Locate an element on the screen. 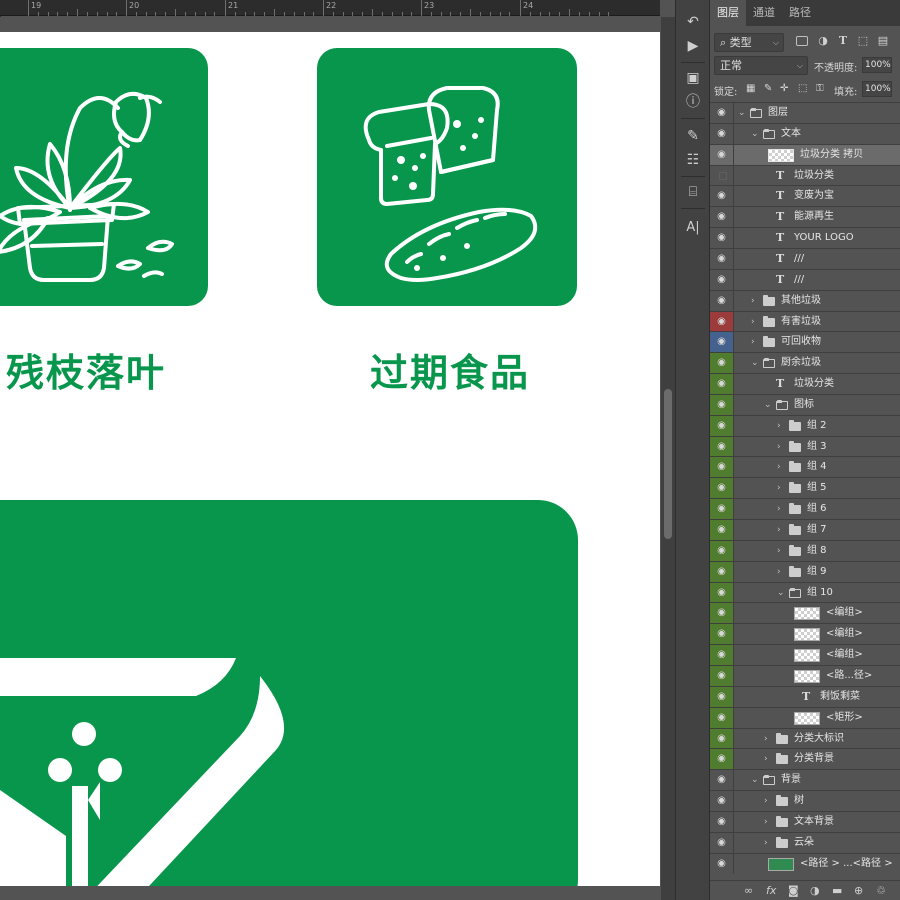  mask-icon: ◙ is located at coordinates (793, 890).